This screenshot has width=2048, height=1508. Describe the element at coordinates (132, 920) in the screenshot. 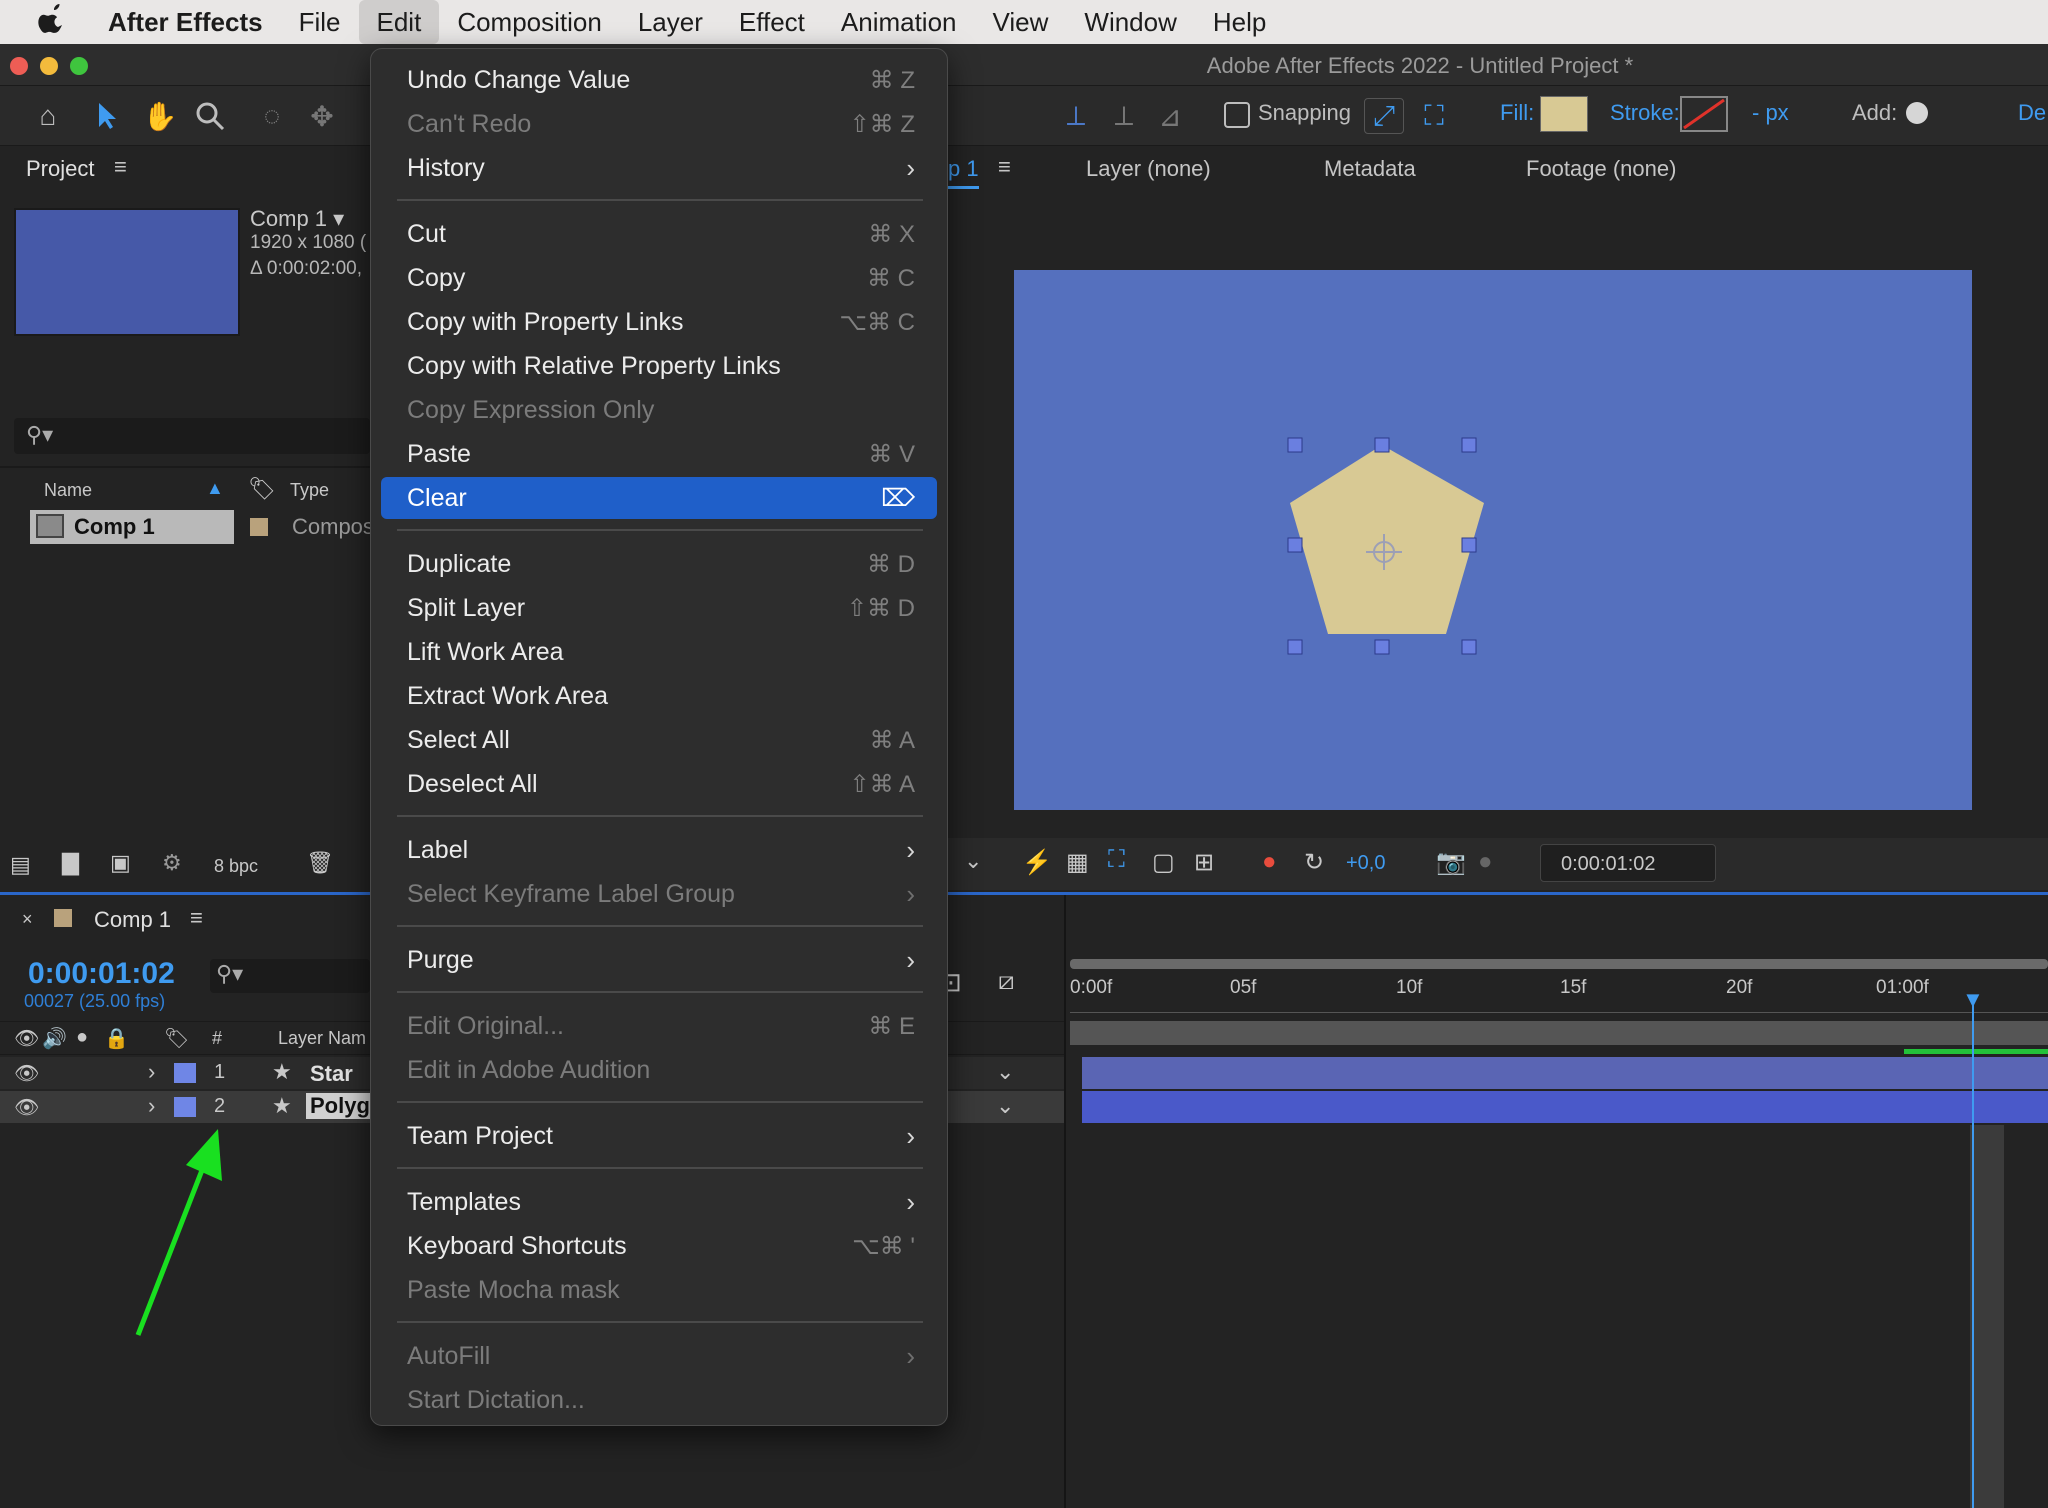

I see `timeline-tab: Comp 1` at that location.